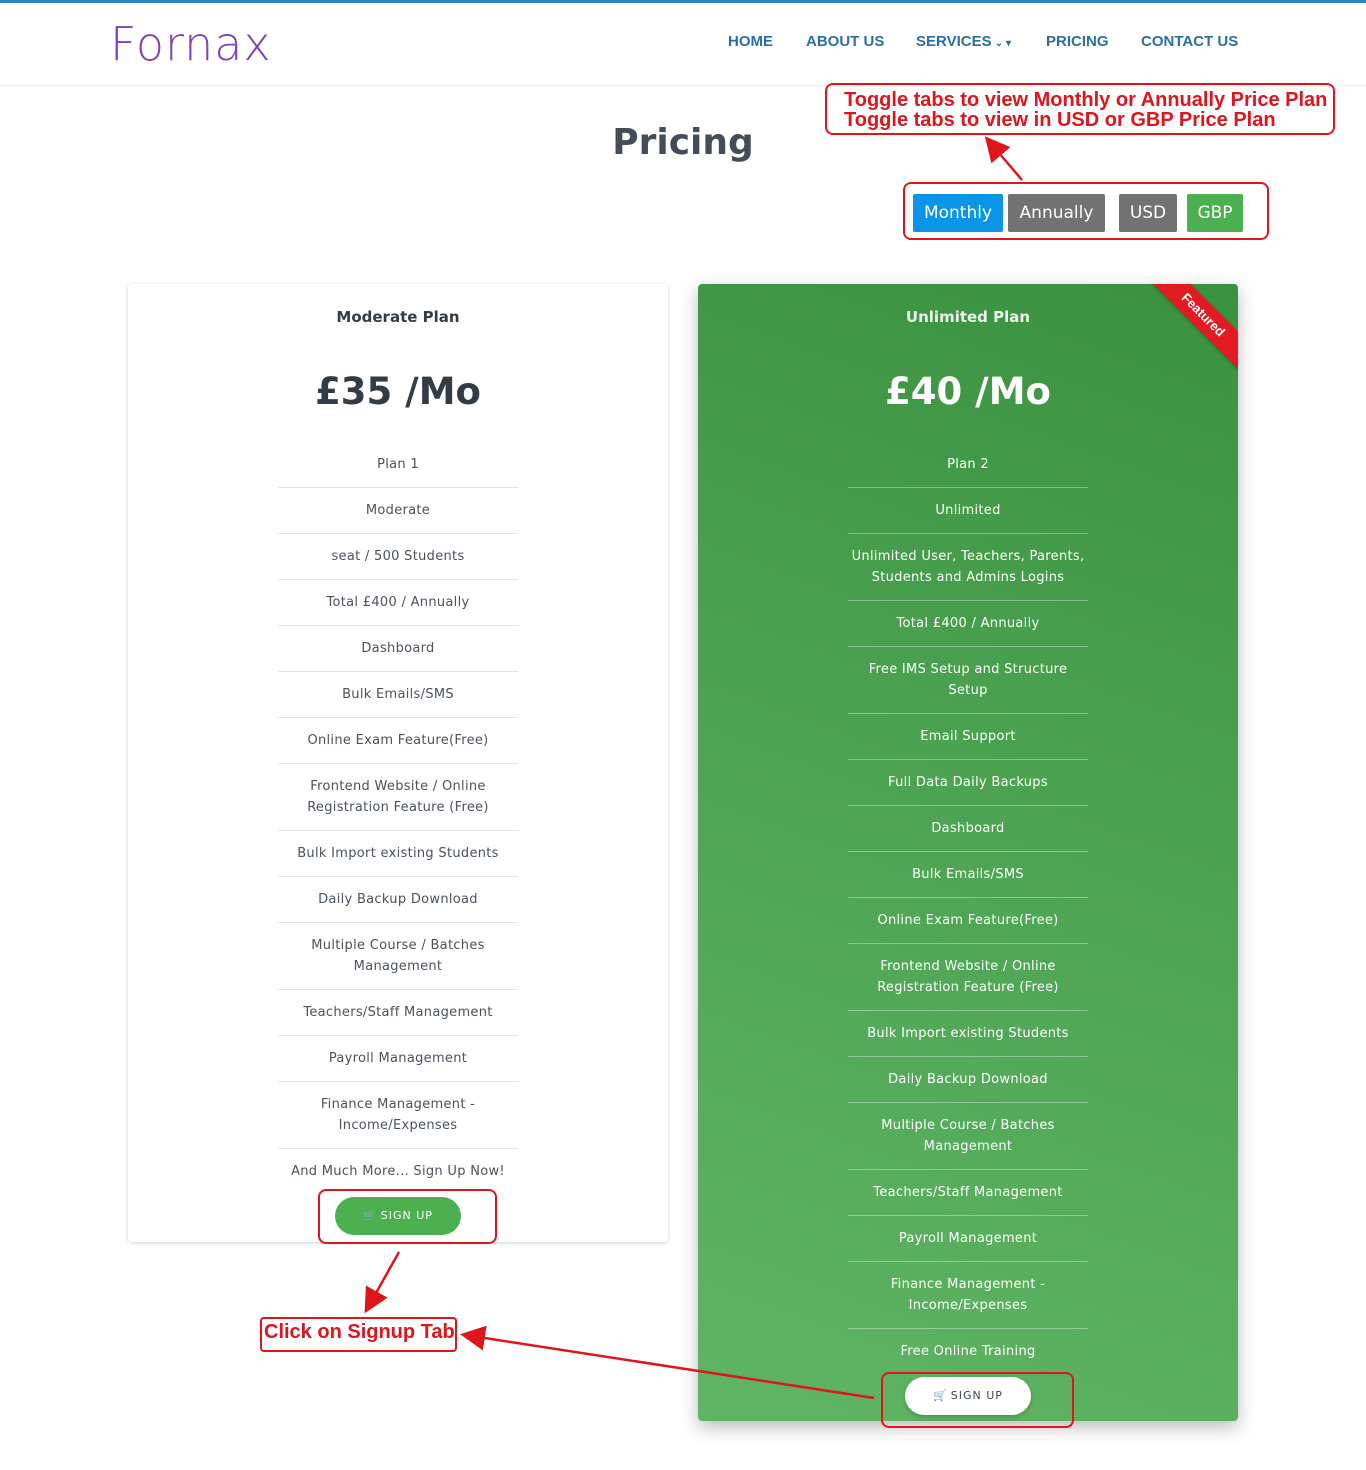  Describe the element at coordinates (398, 511) in the screenshot. I see `feature-item: Moderate` at that location.